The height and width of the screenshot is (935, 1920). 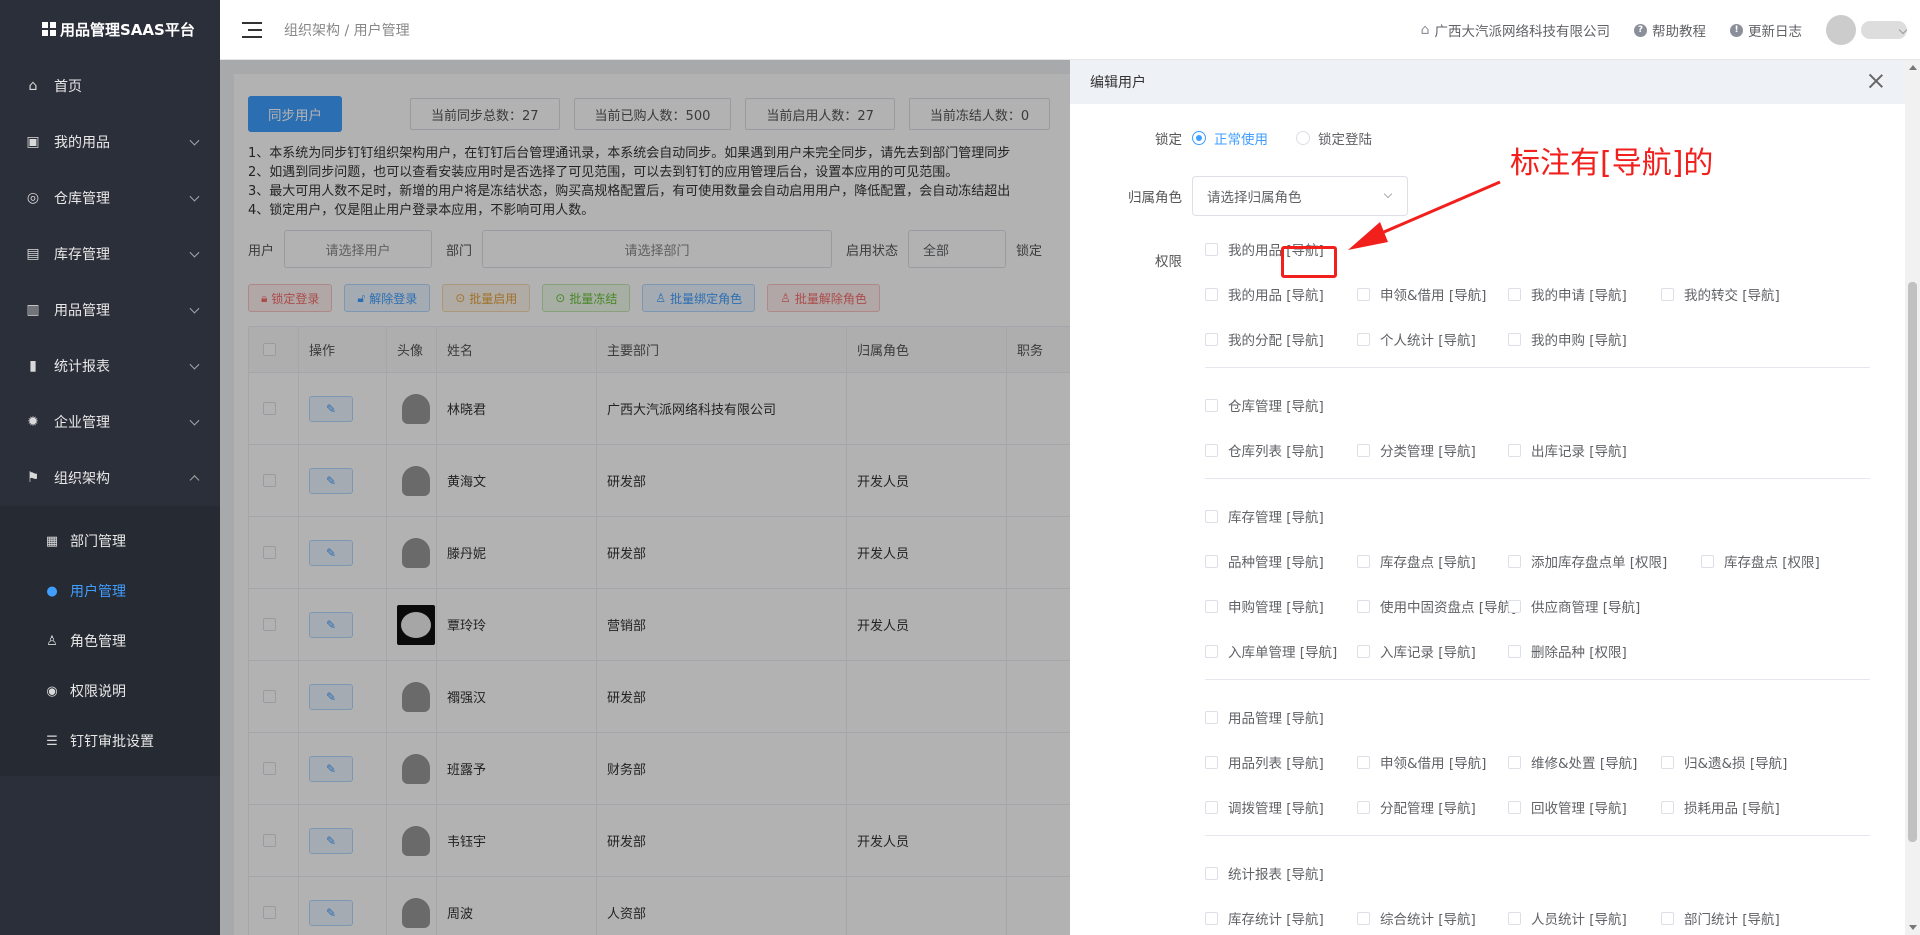 I want to click on perm-item-checkbox: 供应商管理 [导航], so click(x=1574, y=606).